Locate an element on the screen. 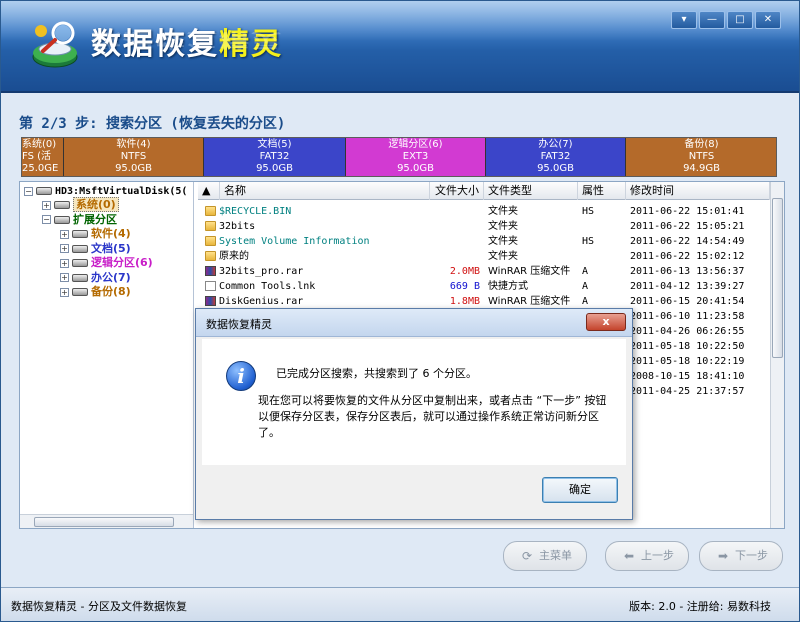  tree-root-label: HD3:MsftVirtualDisk(5( is located at coordinates (121, 191).